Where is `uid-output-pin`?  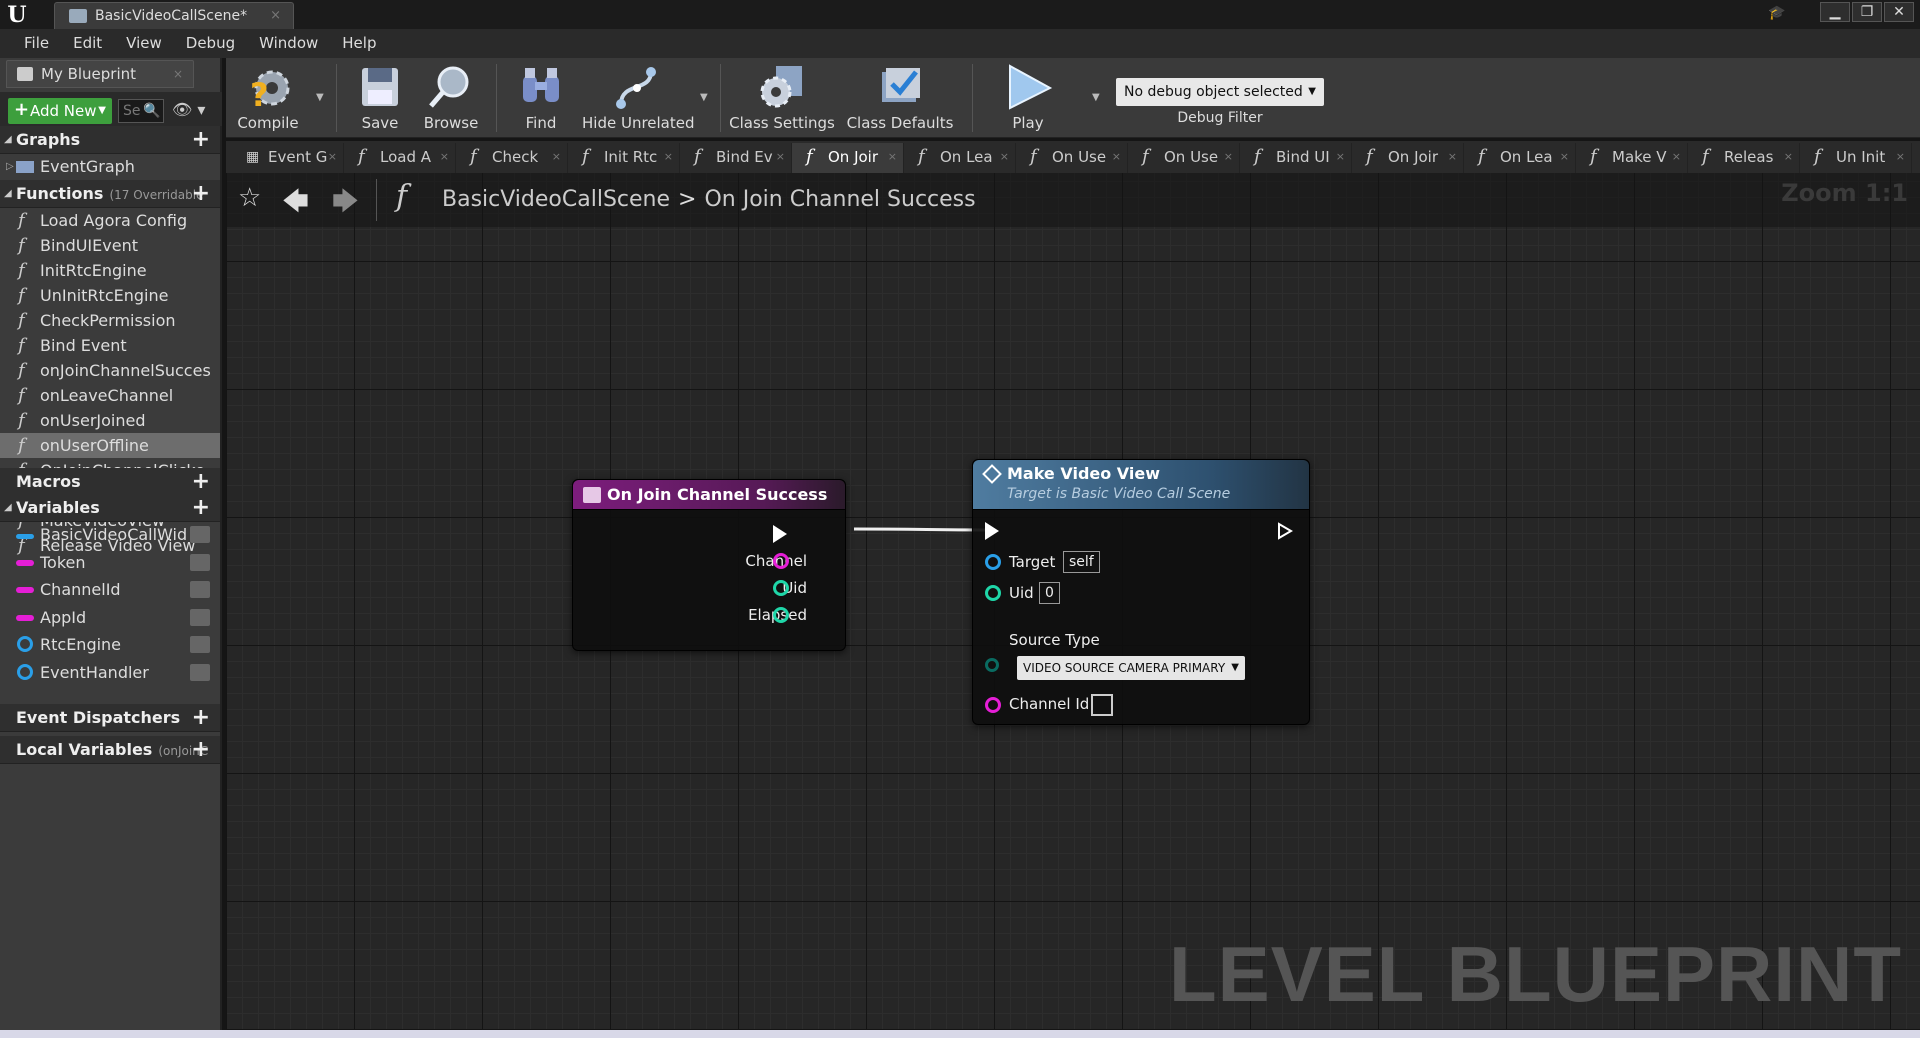
uid-output-pin is located at coordinates (781, 588).